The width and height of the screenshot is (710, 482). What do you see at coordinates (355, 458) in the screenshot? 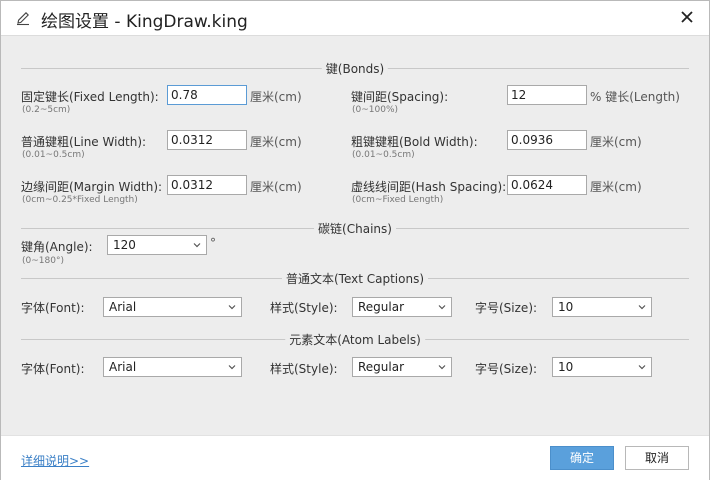
I see `dialog-footer: 详细说明>> 确定 取消` at bounding box center [355, 458].